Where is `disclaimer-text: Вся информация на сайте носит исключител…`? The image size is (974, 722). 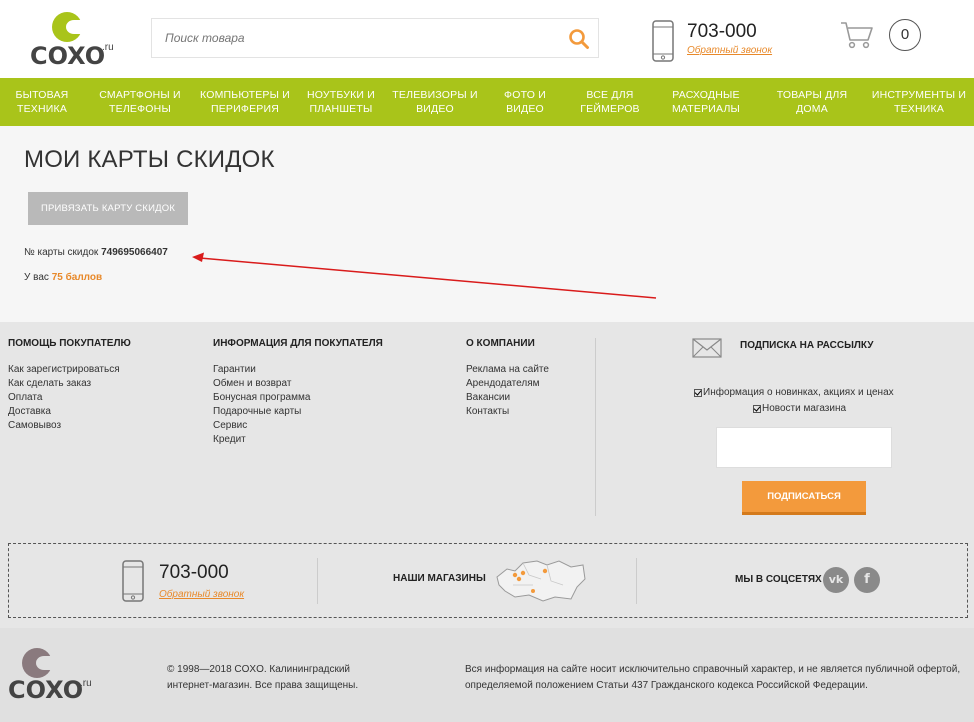
disclaimer-text: Вся информация на сайте носит исключител… is located at coordinates (713, 677).